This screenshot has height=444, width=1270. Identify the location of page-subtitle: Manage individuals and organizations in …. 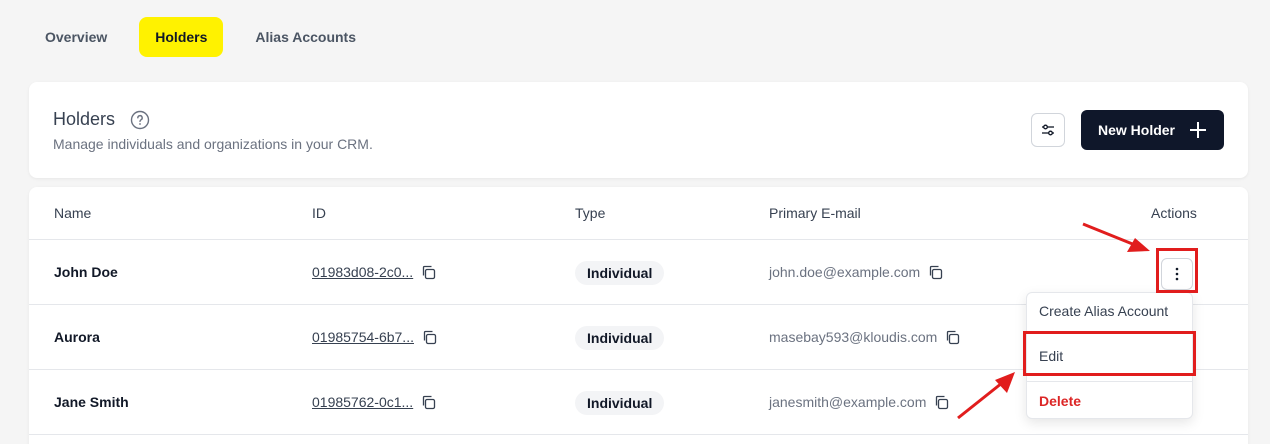
(213, 144).